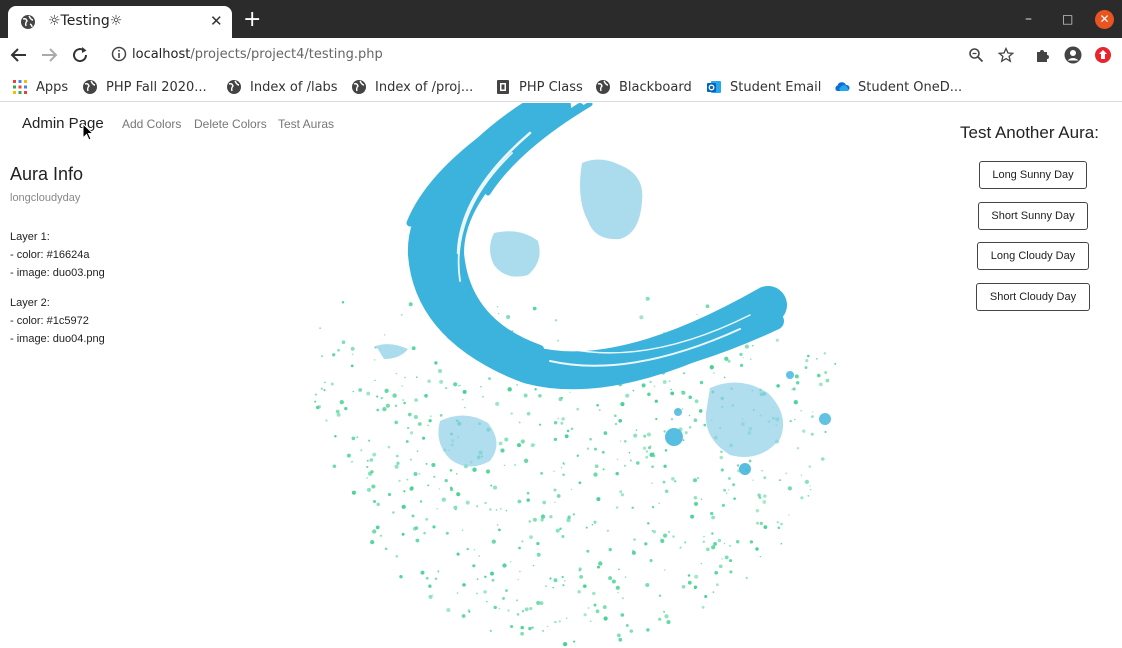  What do you see at coordinates (643, 87) in the screenshot?
I see `bookmark-blackboard: Blackboard` at bounding box center [643, 87].